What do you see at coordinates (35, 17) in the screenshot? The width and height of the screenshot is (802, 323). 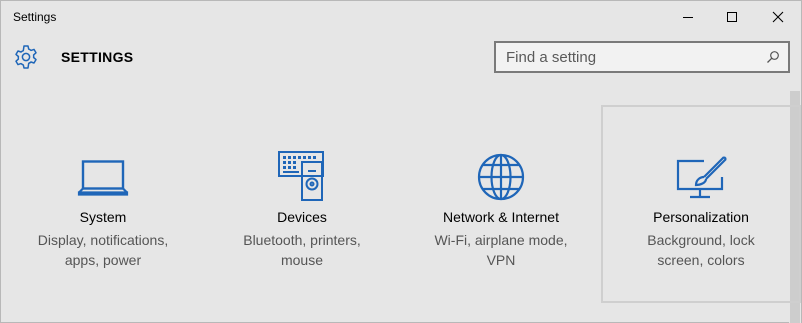 I see `window-title: Settings` at bounding box center [35, 17].